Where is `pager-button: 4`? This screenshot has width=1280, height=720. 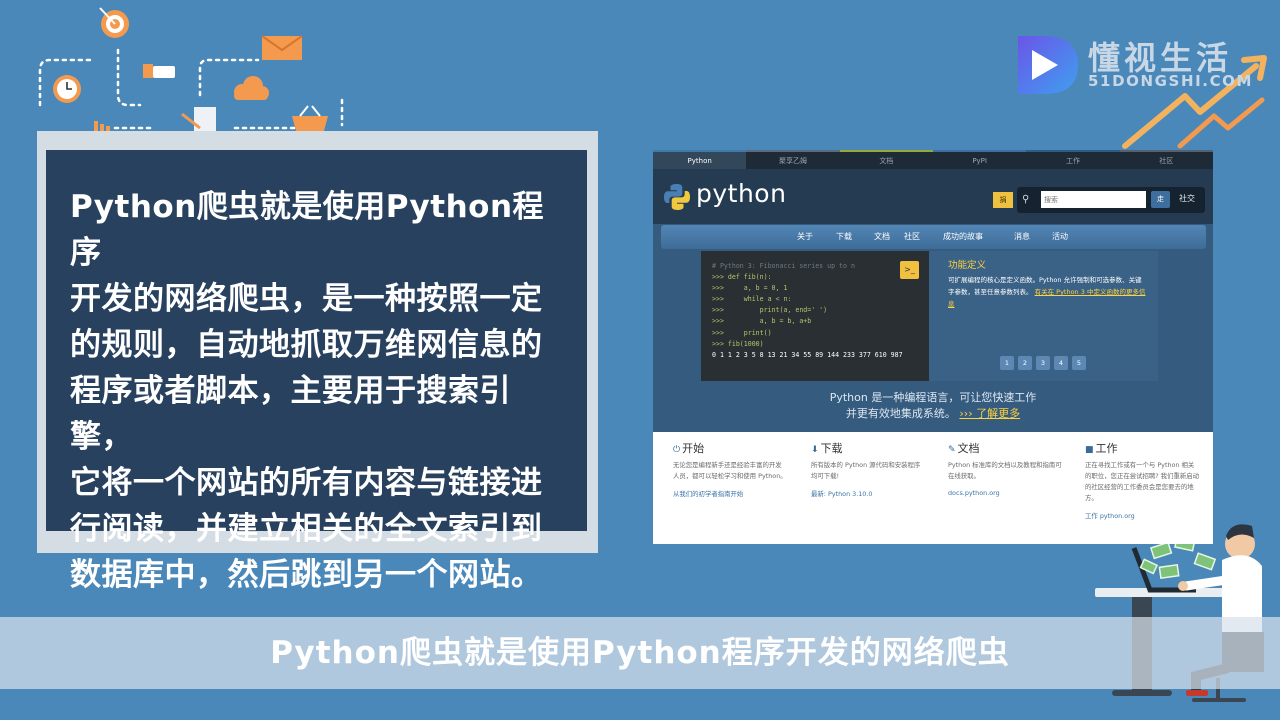 pager-button: 4 is located at coordinates (1061, 363).